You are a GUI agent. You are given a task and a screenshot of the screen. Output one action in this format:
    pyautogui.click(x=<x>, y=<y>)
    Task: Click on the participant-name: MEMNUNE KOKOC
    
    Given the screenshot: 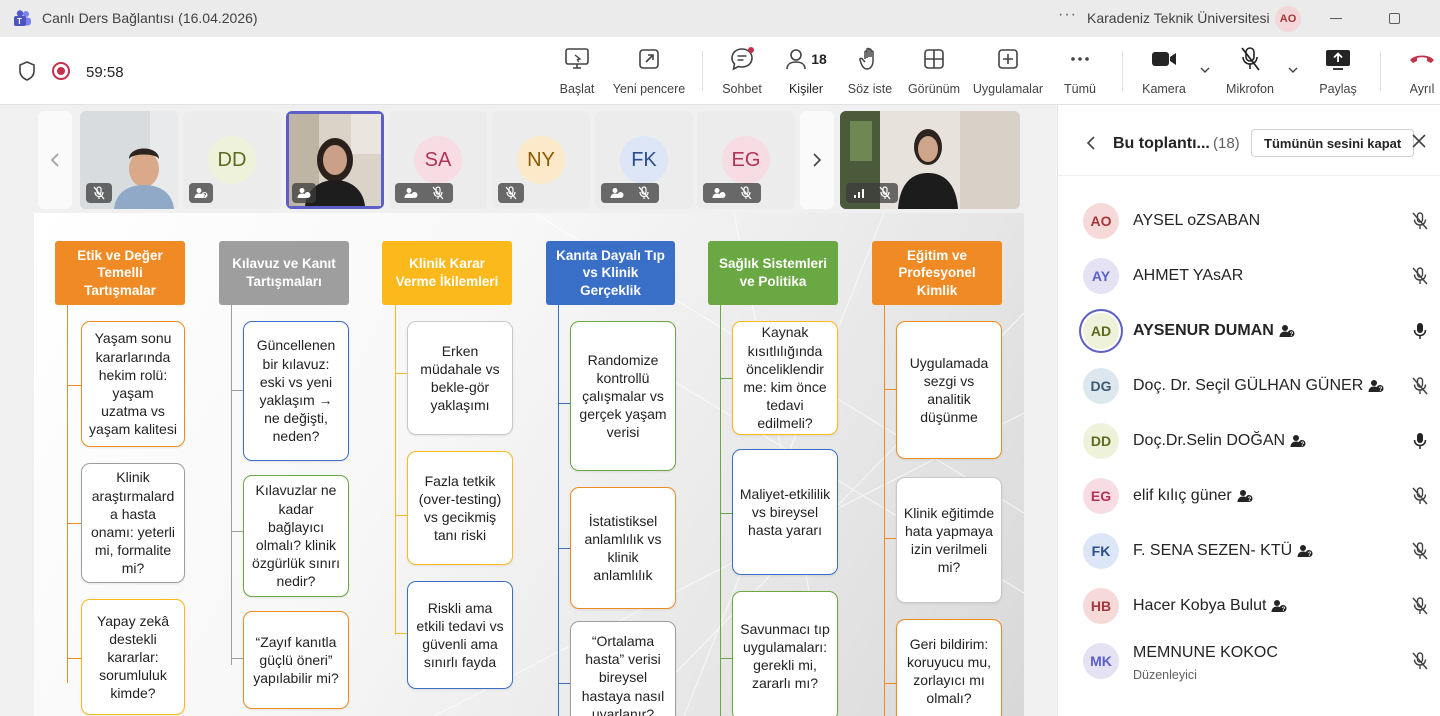 What is the action you would take?
    pyautogui.click(x=1205, y=653)
    